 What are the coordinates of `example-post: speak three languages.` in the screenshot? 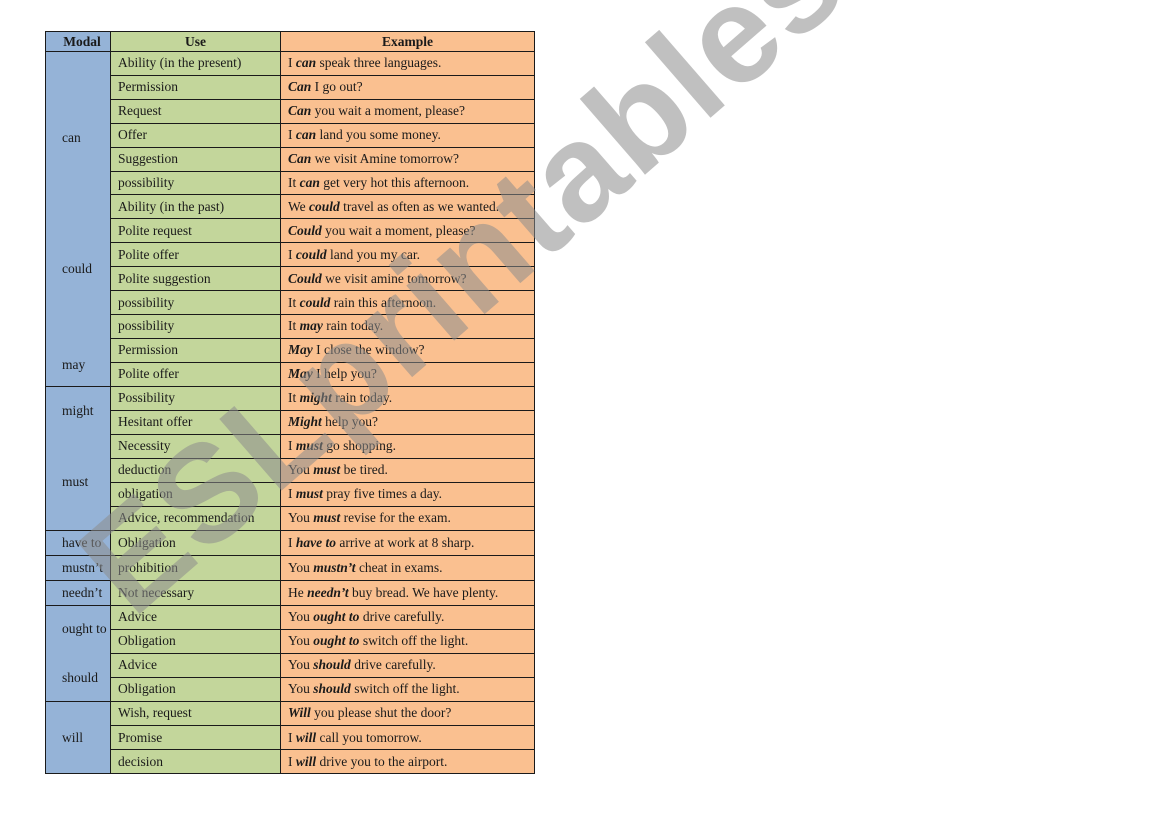 It's located at (379, 63).